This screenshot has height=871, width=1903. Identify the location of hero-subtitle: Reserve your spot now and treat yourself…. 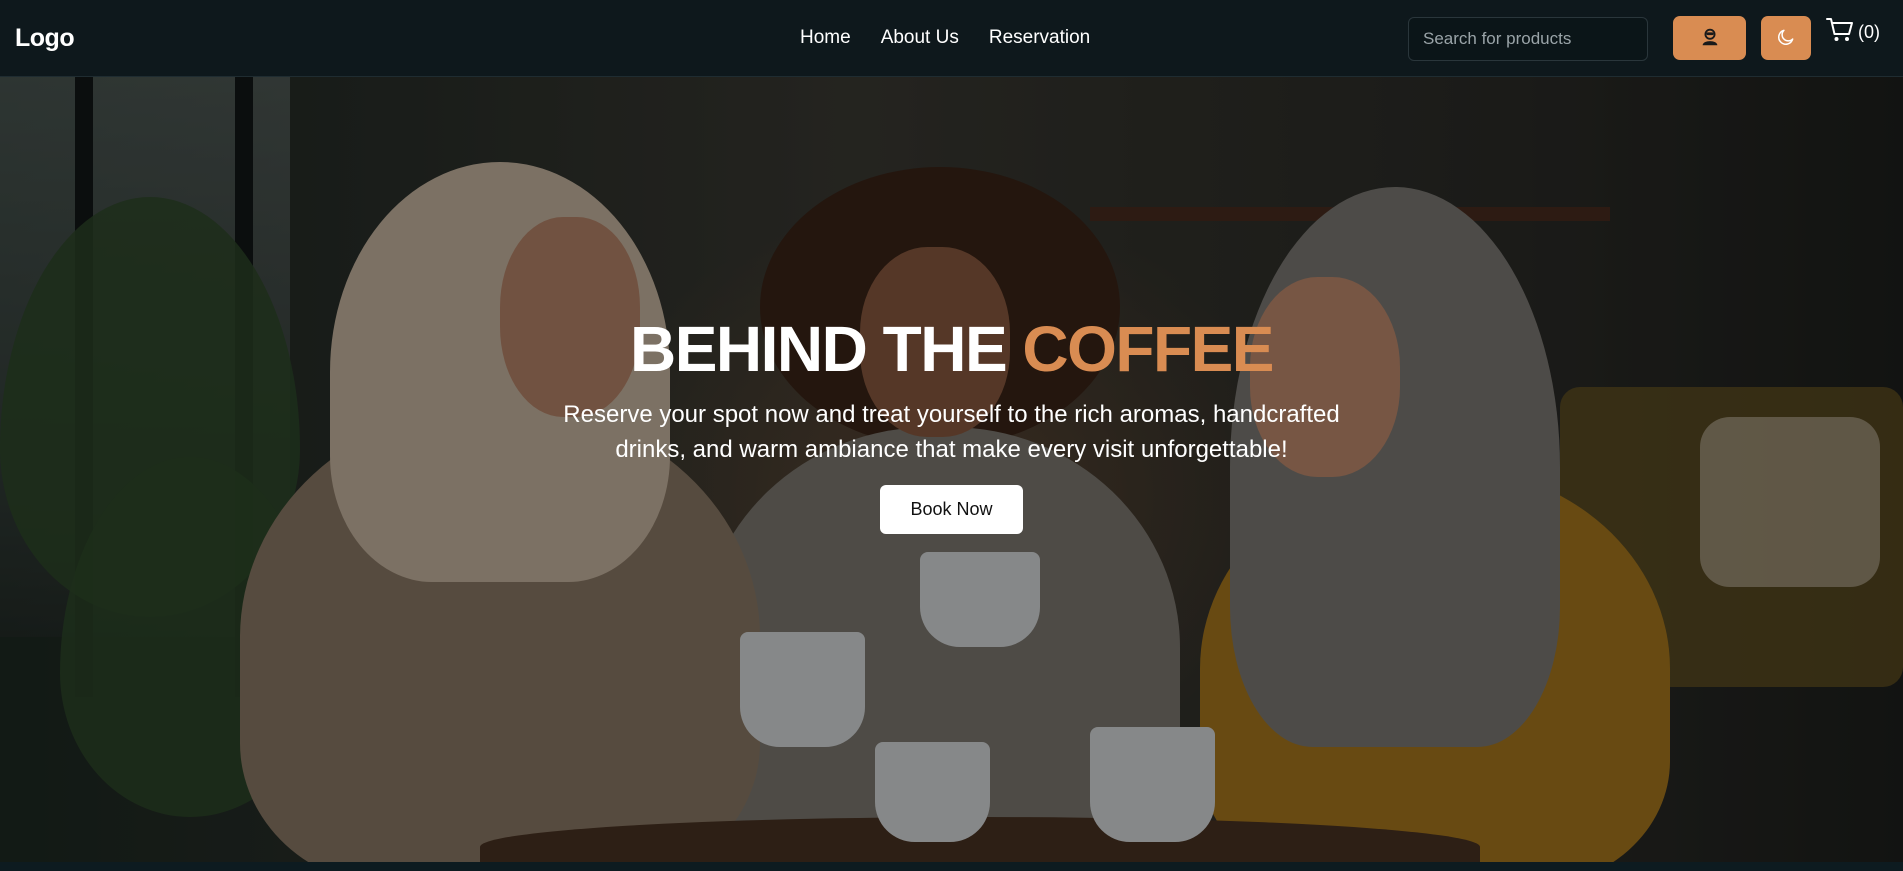
(951, 432).